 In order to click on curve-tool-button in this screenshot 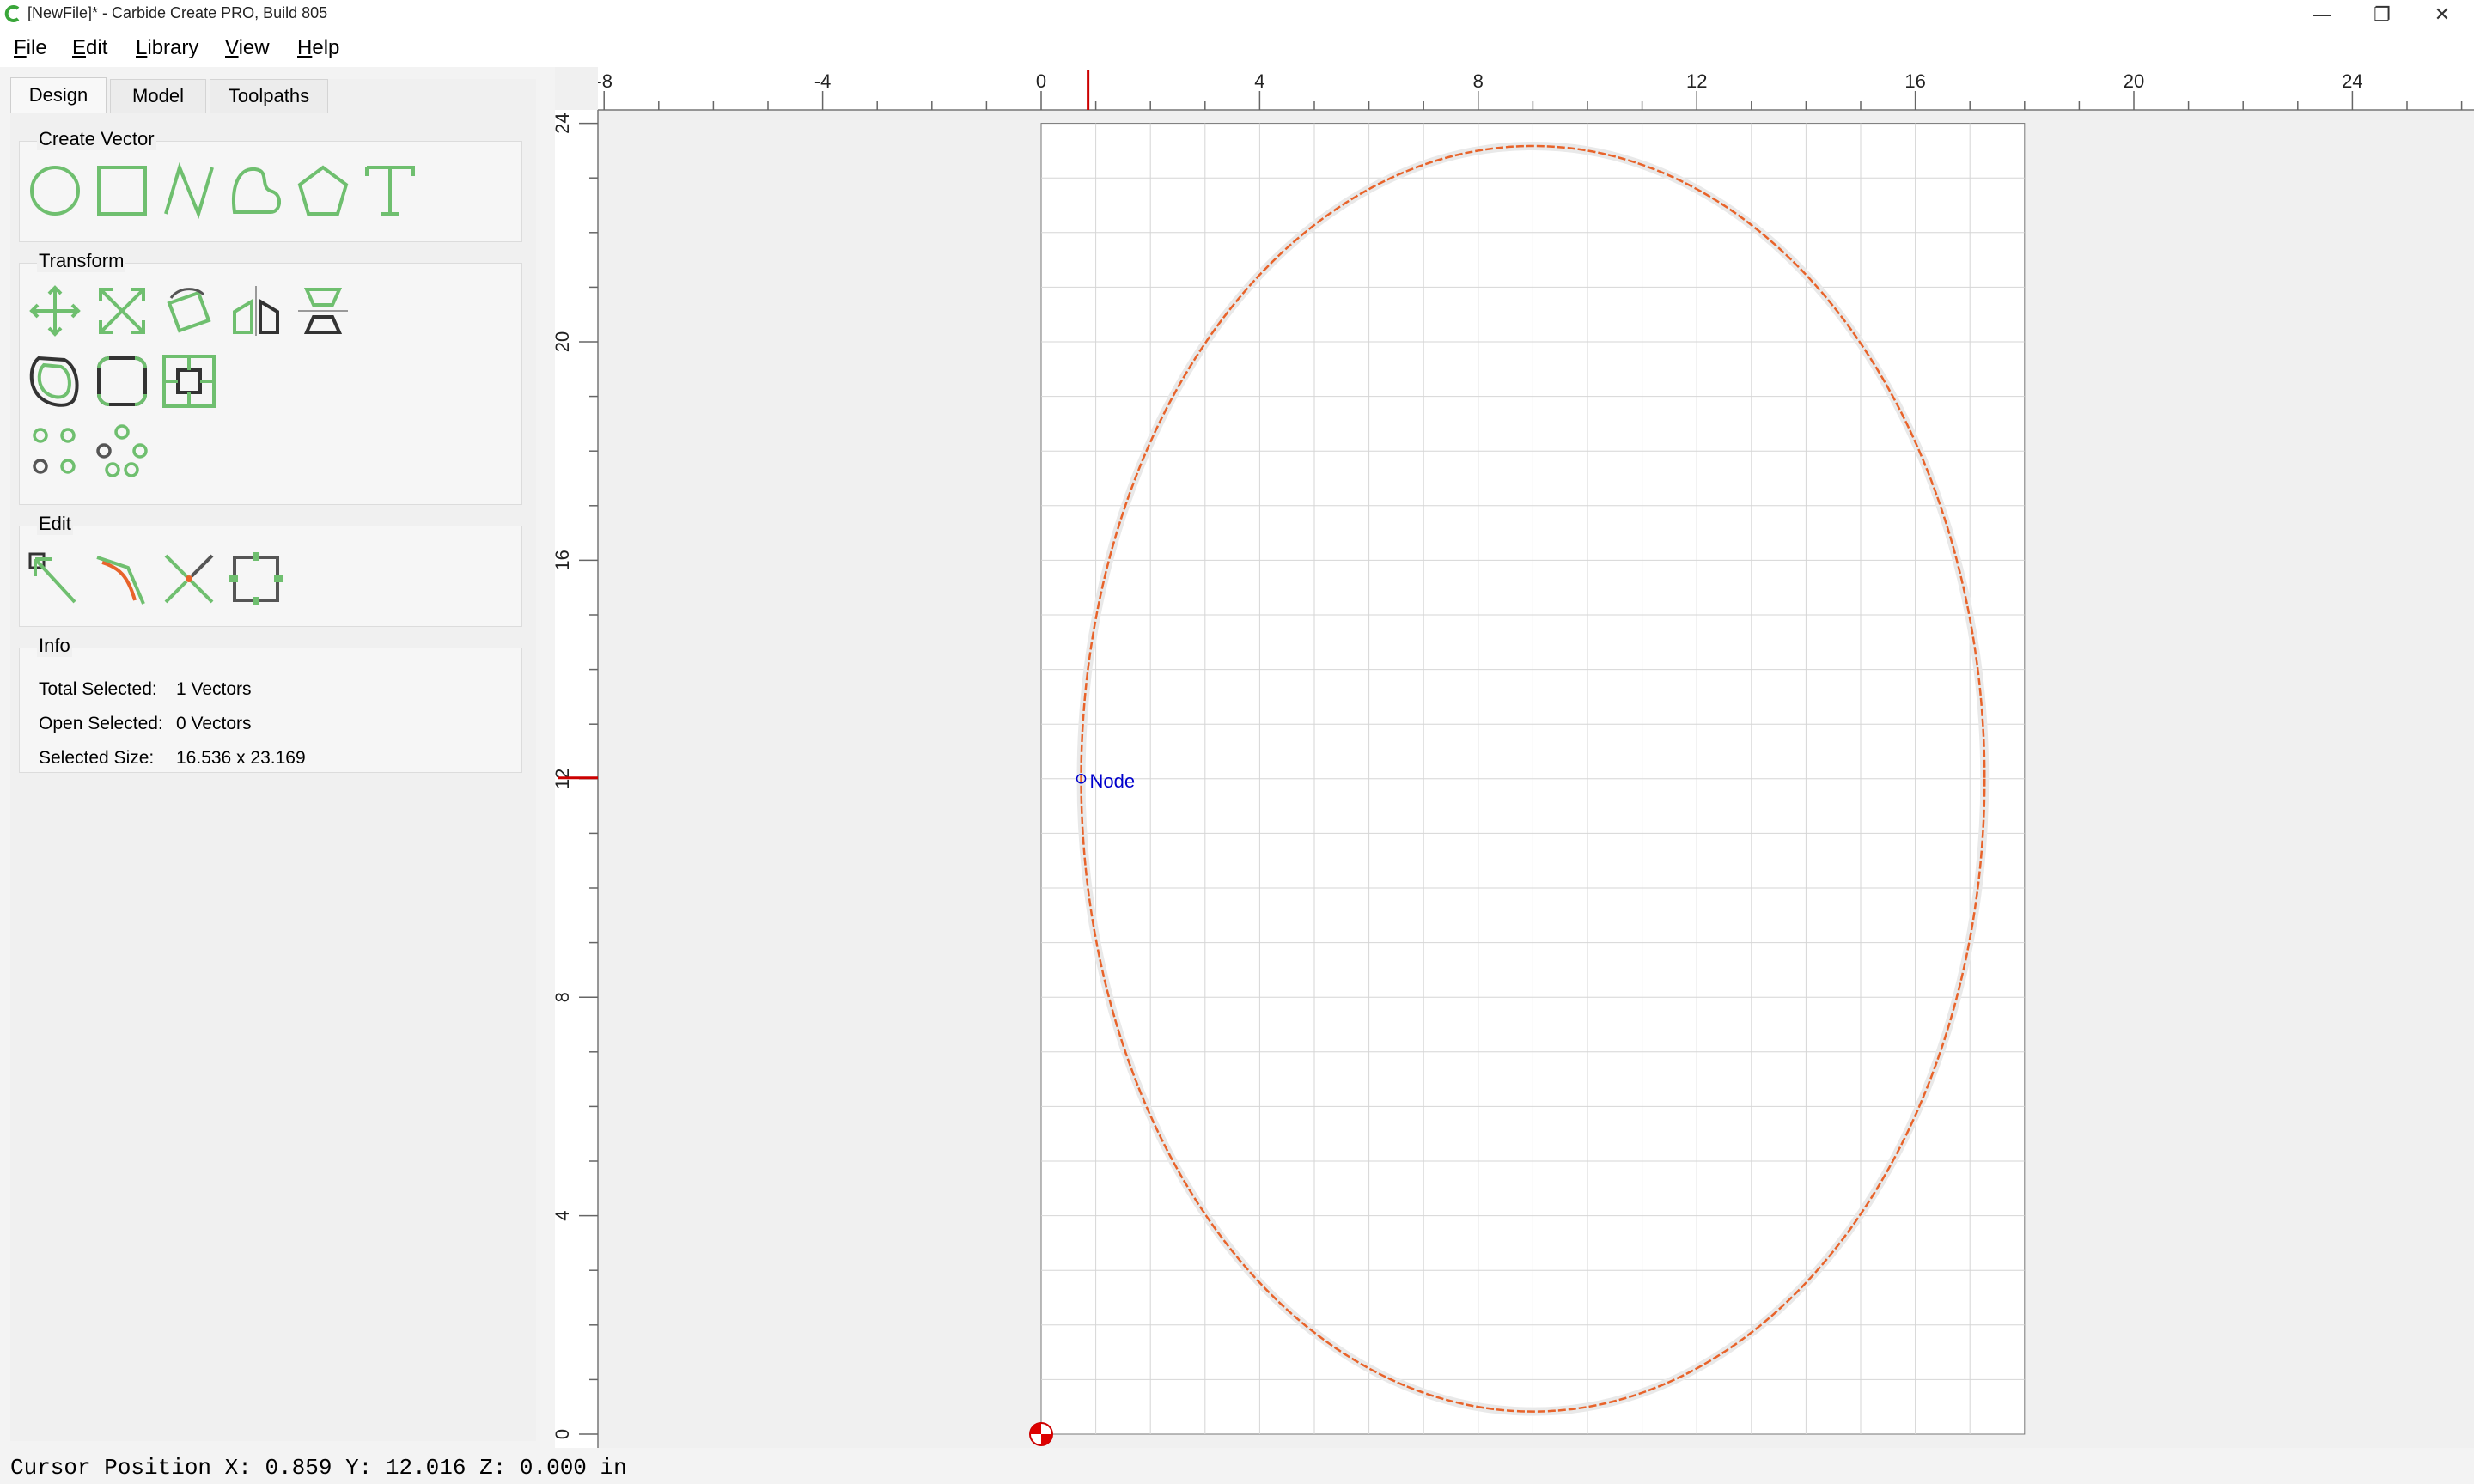, I will do `click(256, 191)`.